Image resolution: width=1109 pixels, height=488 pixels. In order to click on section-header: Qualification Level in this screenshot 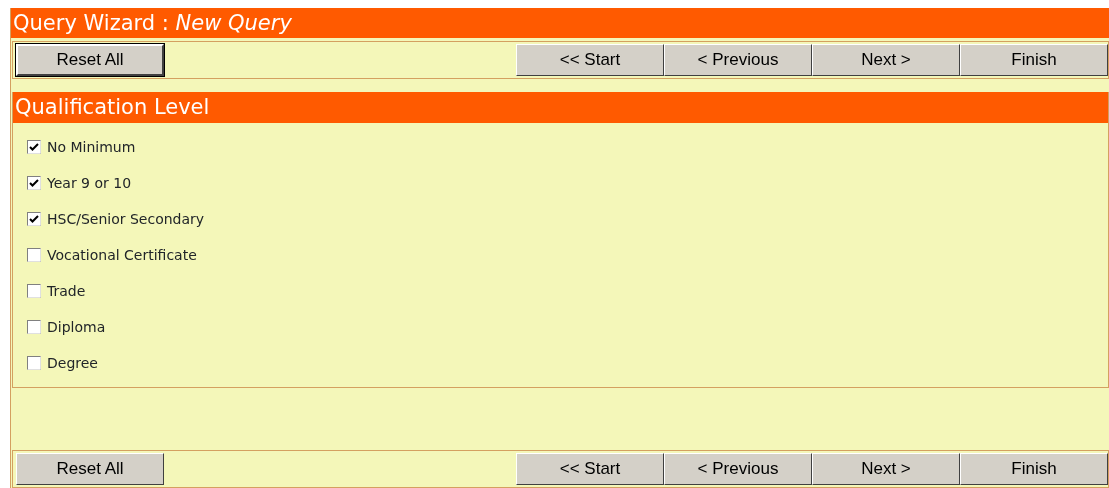, I will do `click(560, 107)`.